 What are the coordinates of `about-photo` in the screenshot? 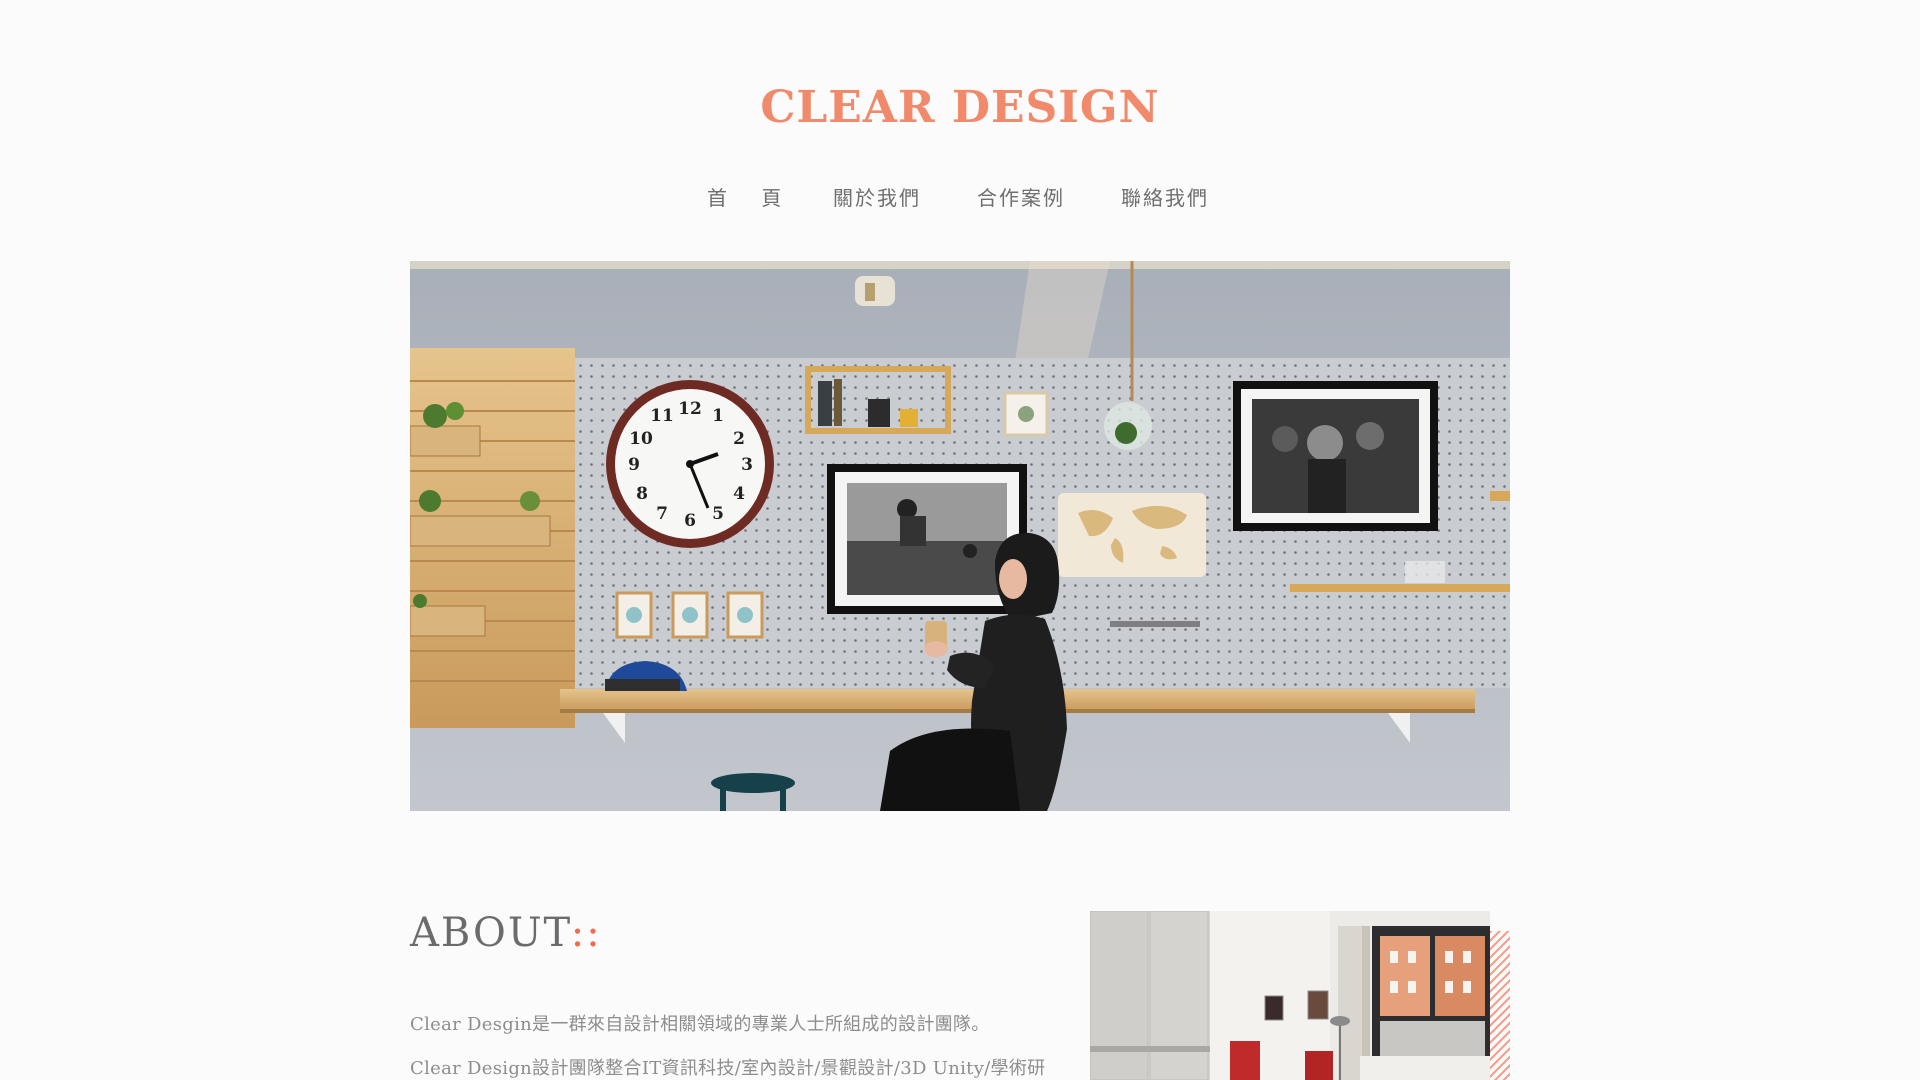 It's located at (1290, 995).